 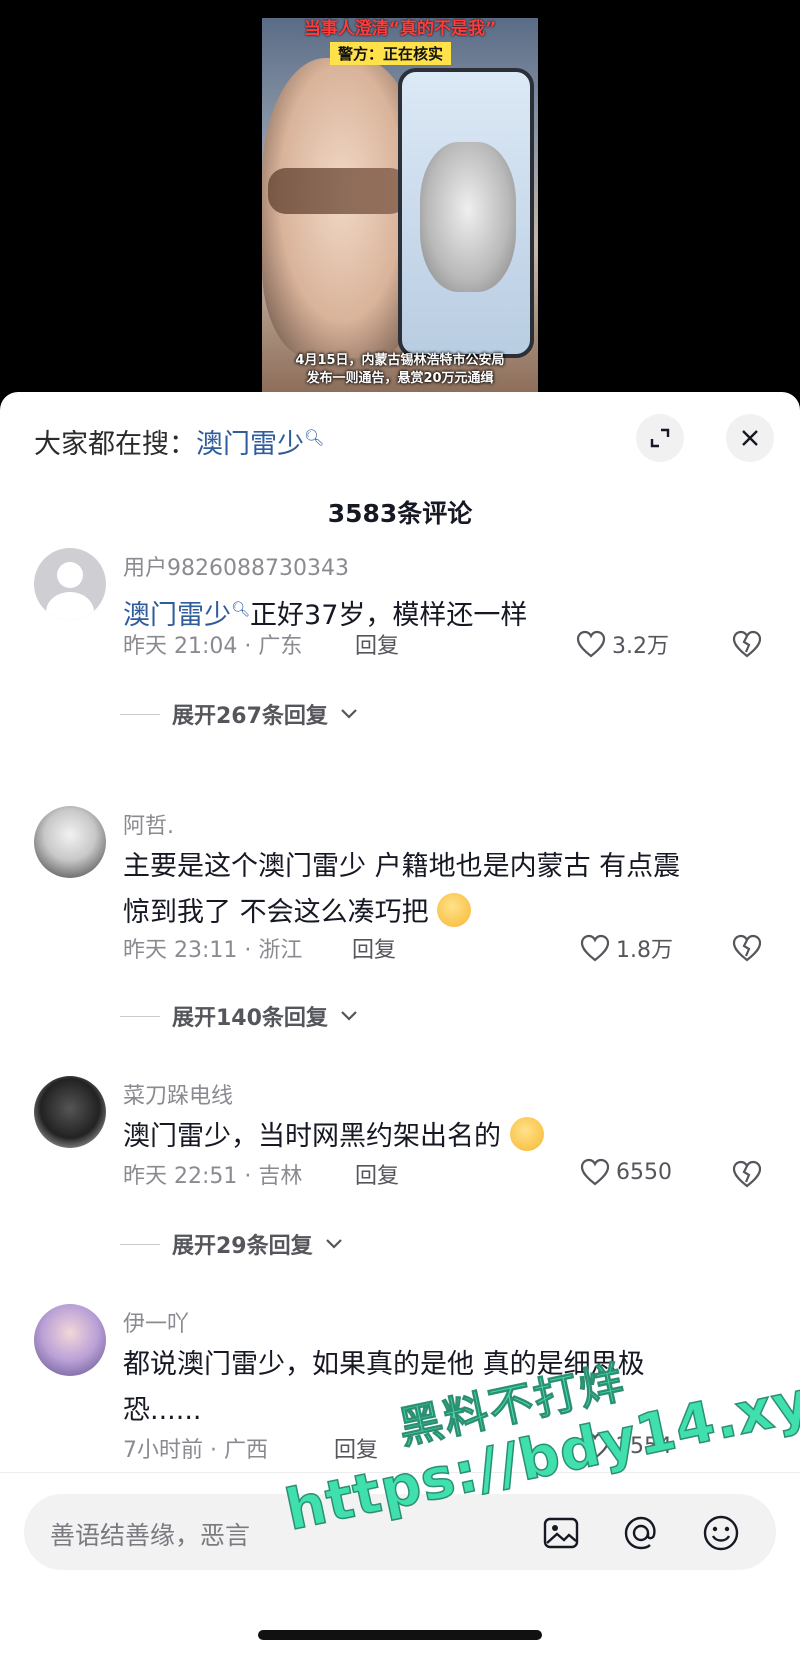 I want to click on image-icon, so click(x=561, y=1533).